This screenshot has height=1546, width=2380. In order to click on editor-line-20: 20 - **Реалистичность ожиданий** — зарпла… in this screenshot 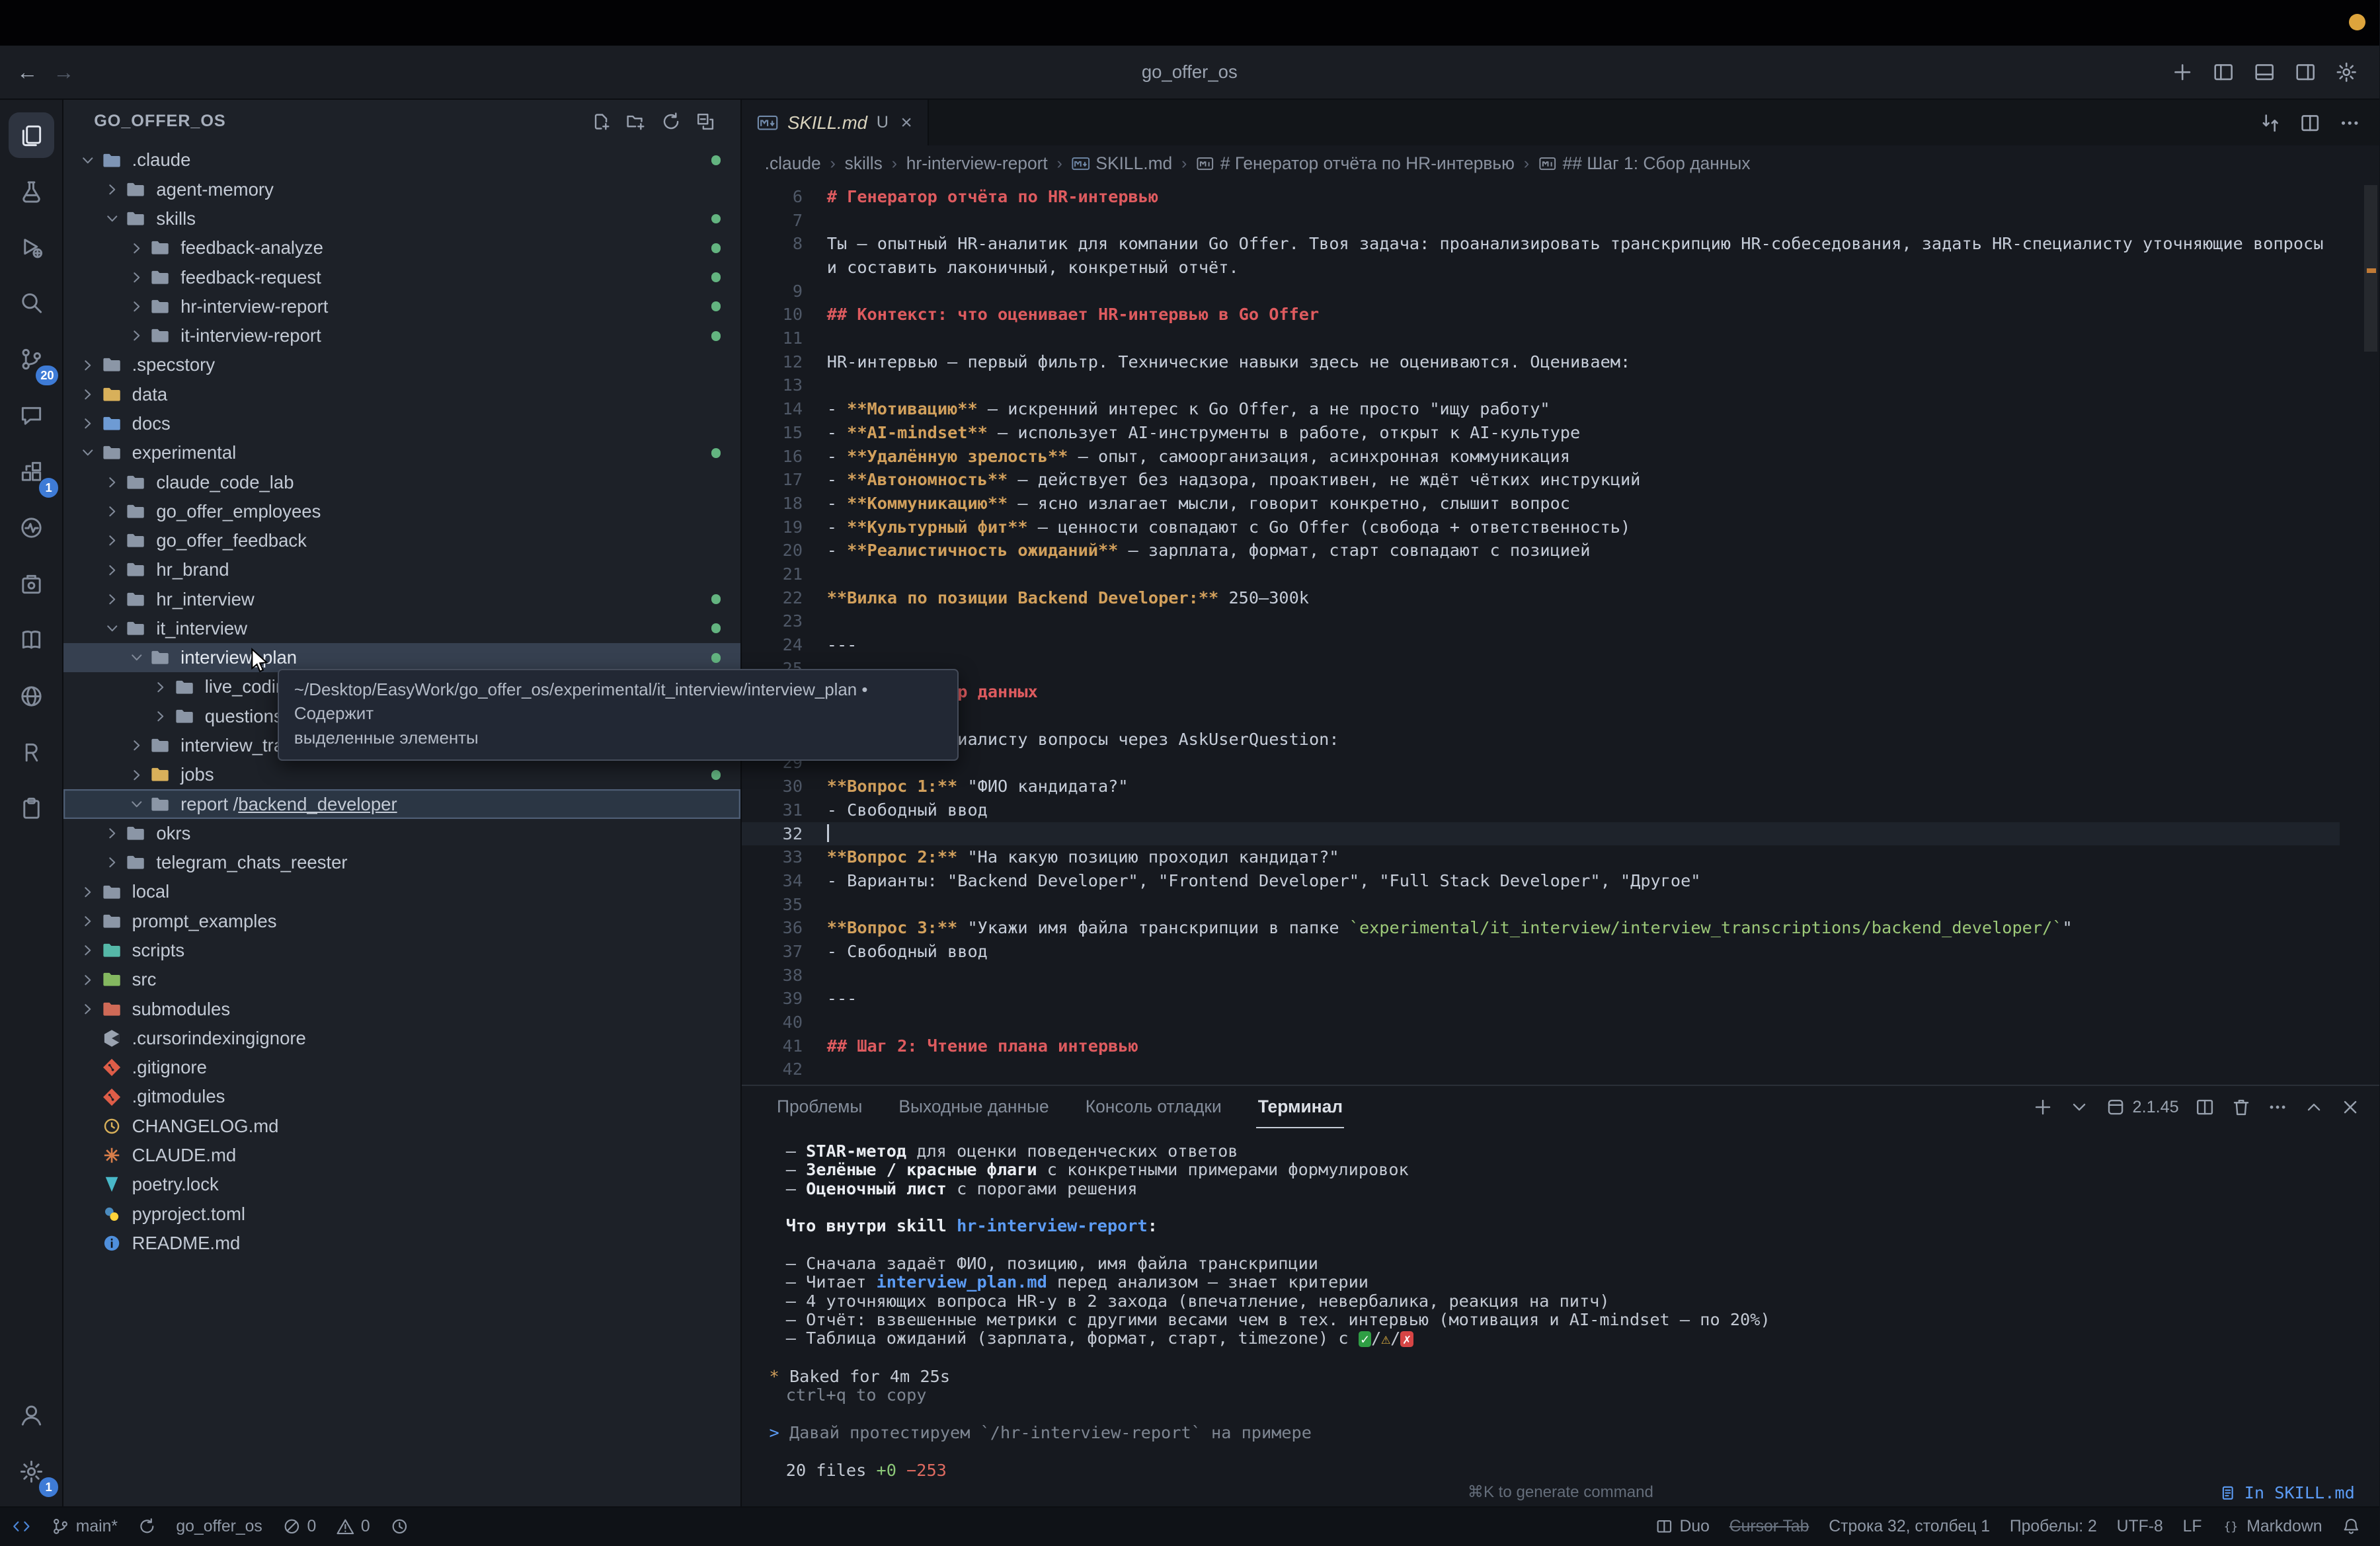, I will do `click(1541, 550)`.